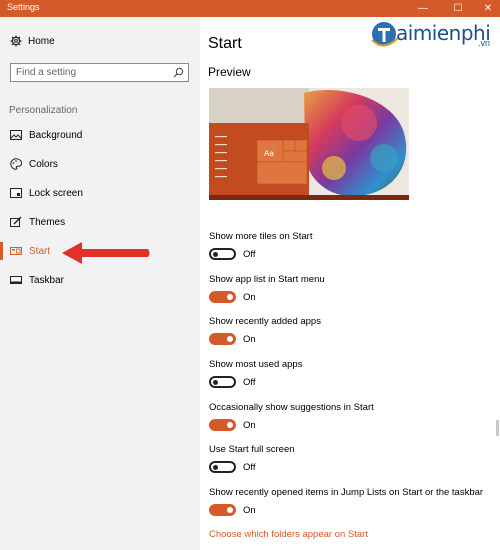  What do you see at coordinates (354, 334) in the screenshot?
I see `setting-recently-added: Show recently added apps On` at bounding box center [354, 334].